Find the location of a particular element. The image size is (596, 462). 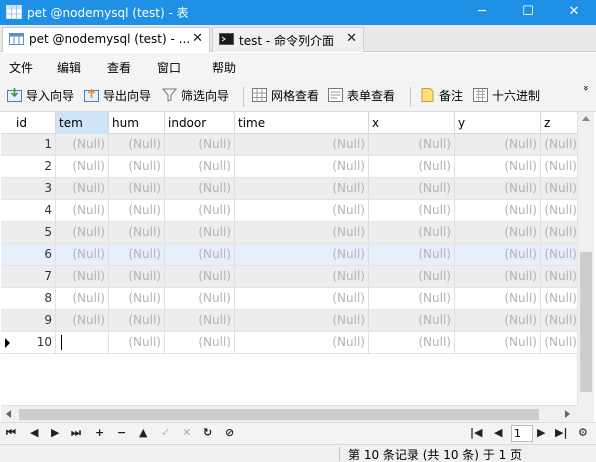

cell-tem is located at coordinates (82, 343).